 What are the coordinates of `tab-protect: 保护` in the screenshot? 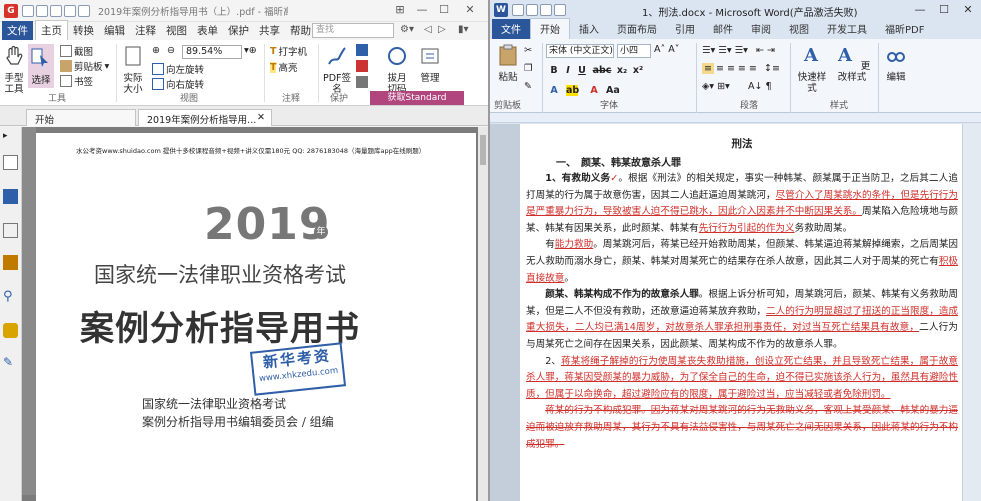 It's located at (238, 30).